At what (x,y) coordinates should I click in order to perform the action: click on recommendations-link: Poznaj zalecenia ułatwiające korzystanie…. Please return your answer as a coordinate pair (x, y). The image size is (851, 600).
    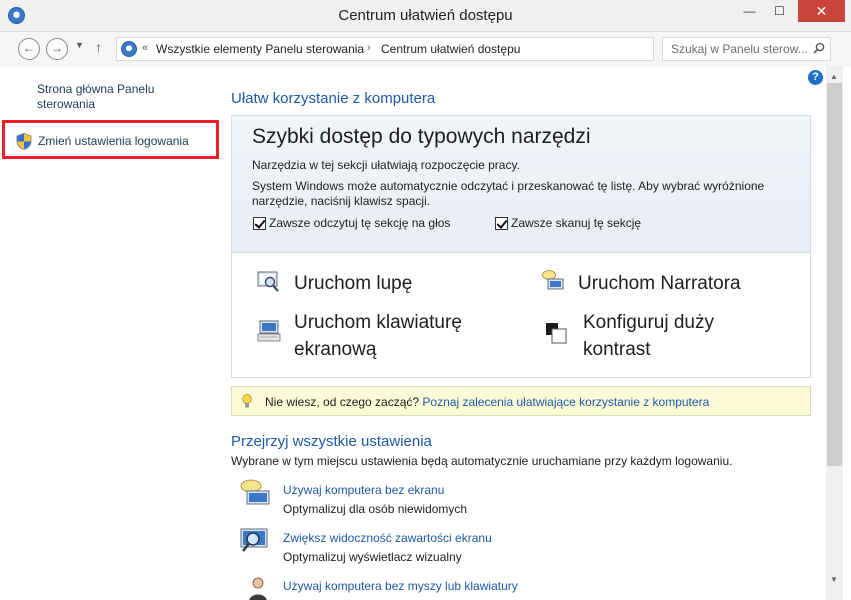
    Looking at the image, I should click on (565, 402).